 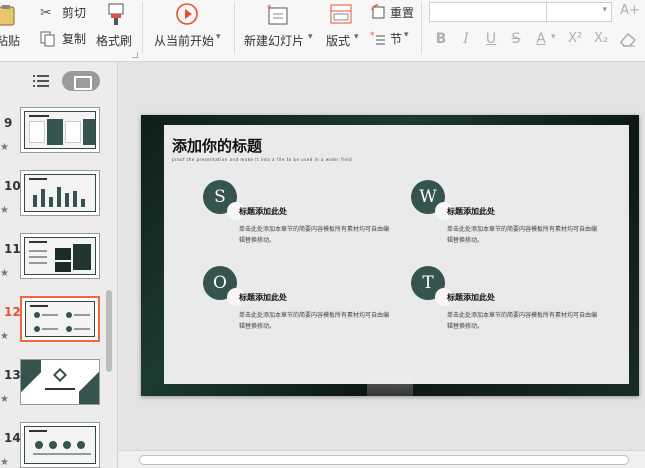 What do you see at coordinates (12, 186) in the screenshot?
I see `slide-number: 10` at bounding box center [12, 186].